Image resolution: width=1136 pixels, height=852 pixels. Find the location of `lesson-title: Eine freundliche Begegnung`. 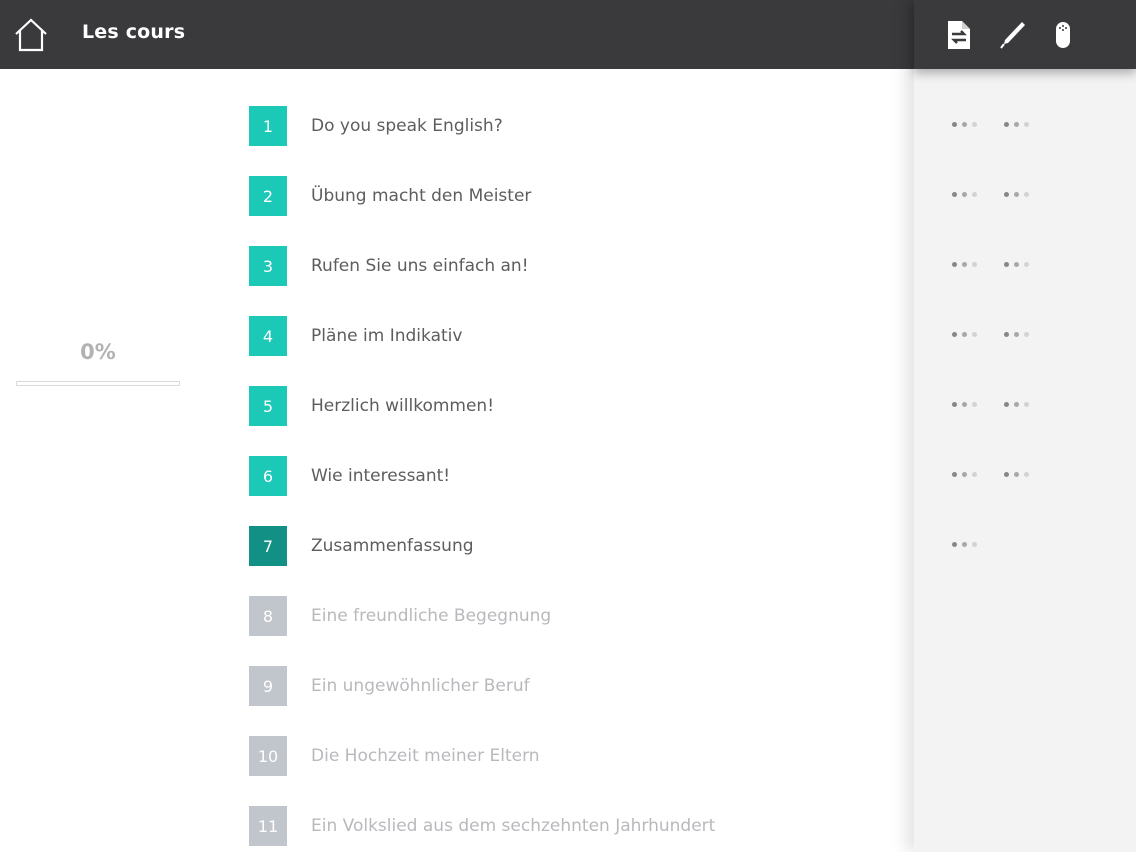

lesson-title: Eine freundliche Begegnung is located at coordinates (431, 616).